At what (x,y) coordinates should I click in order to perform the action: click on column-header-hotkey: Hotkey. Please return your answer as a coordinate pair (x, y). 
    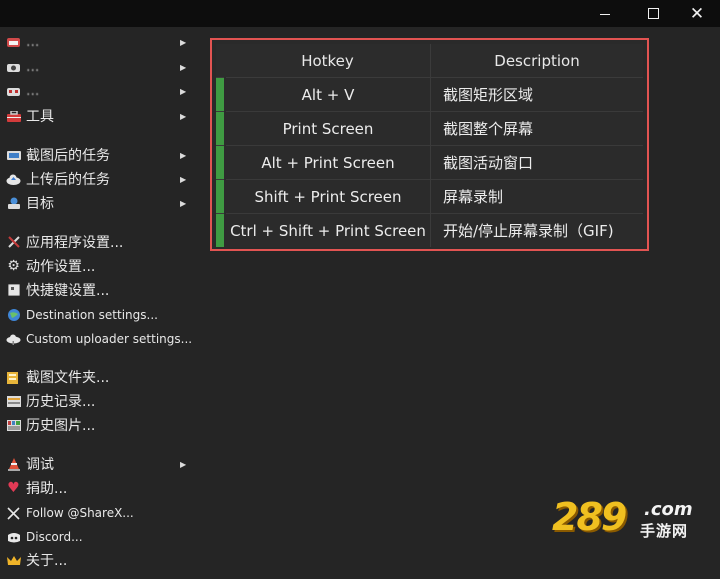
    Looking at the image, I should click on (328, 61).